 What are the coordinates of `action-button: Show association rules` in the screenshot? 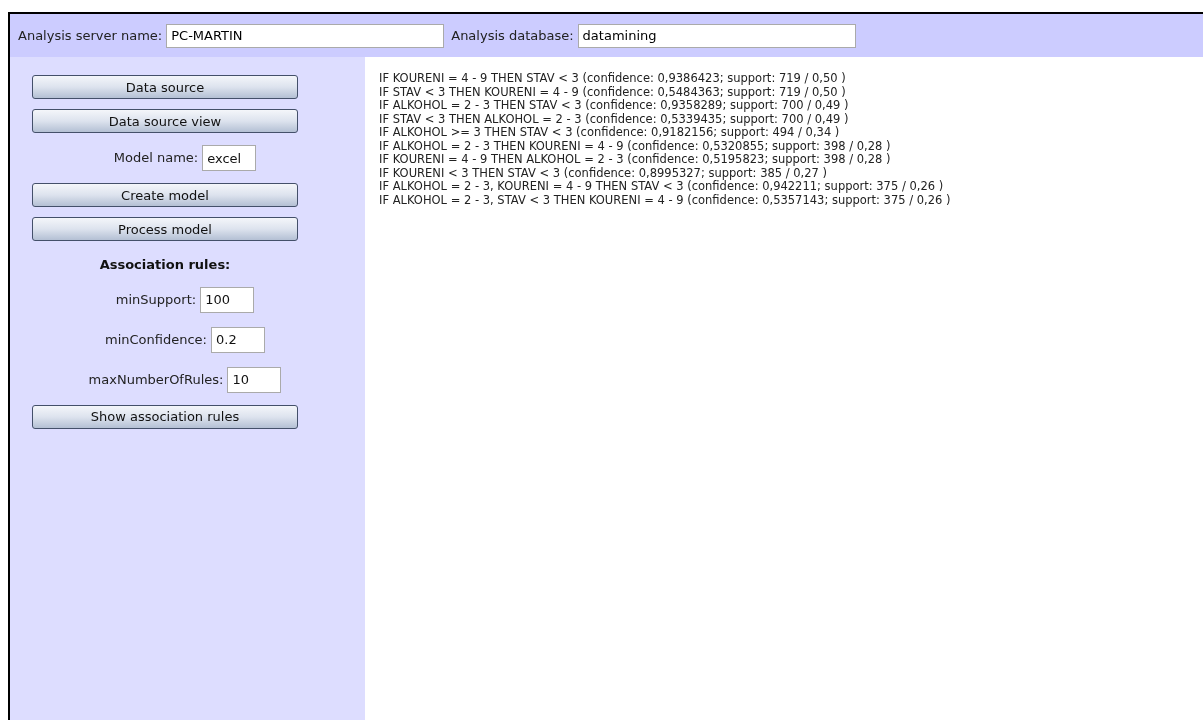 It's located at (165, 416).